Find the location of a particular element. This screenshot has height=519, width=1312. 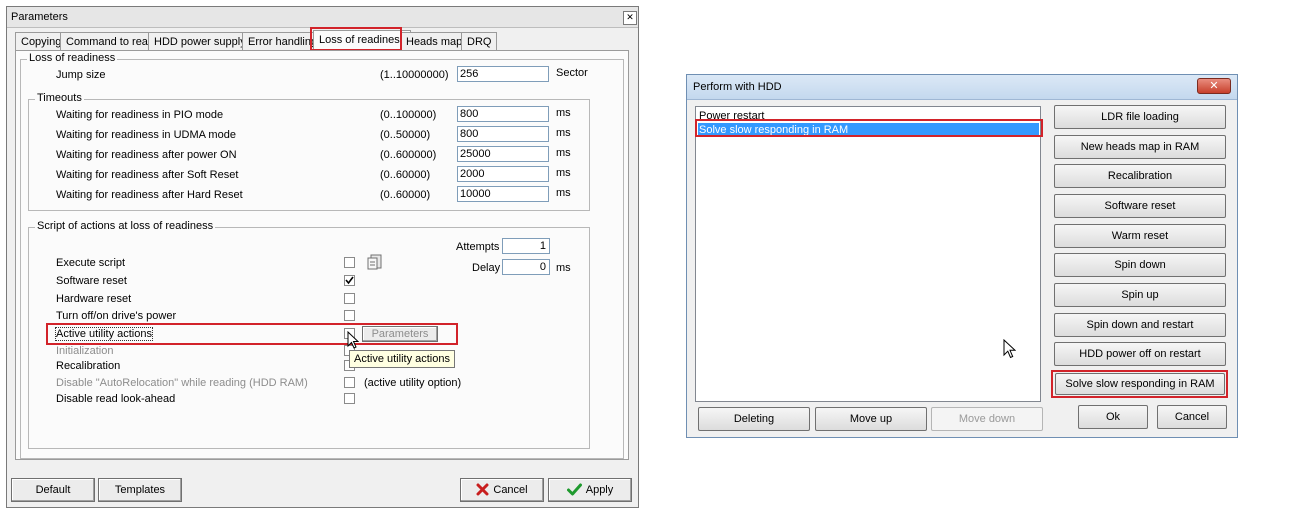

timeouts-title: Timeouts is located at coordinates (59, 98).